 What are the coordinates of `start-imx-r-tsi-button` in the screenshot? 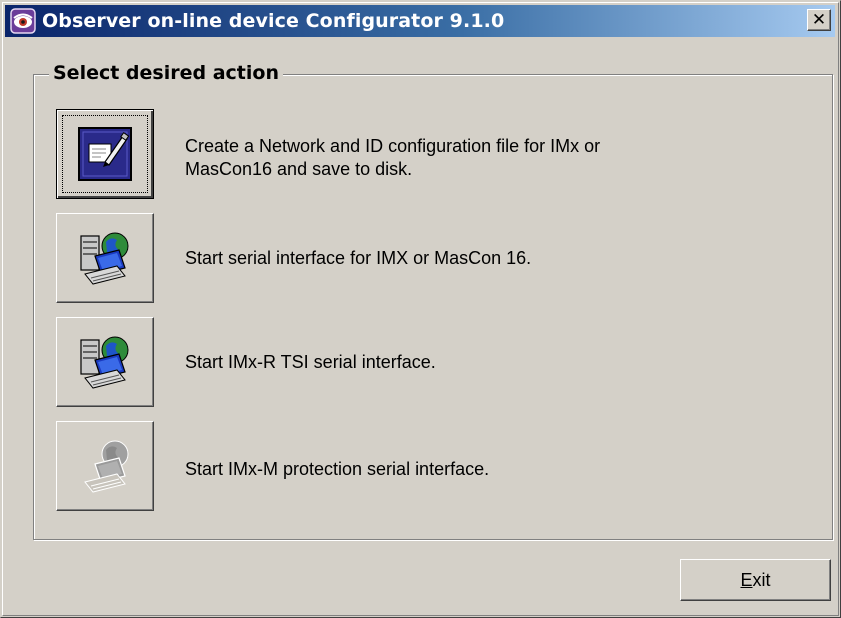 It's located at (105, 362).